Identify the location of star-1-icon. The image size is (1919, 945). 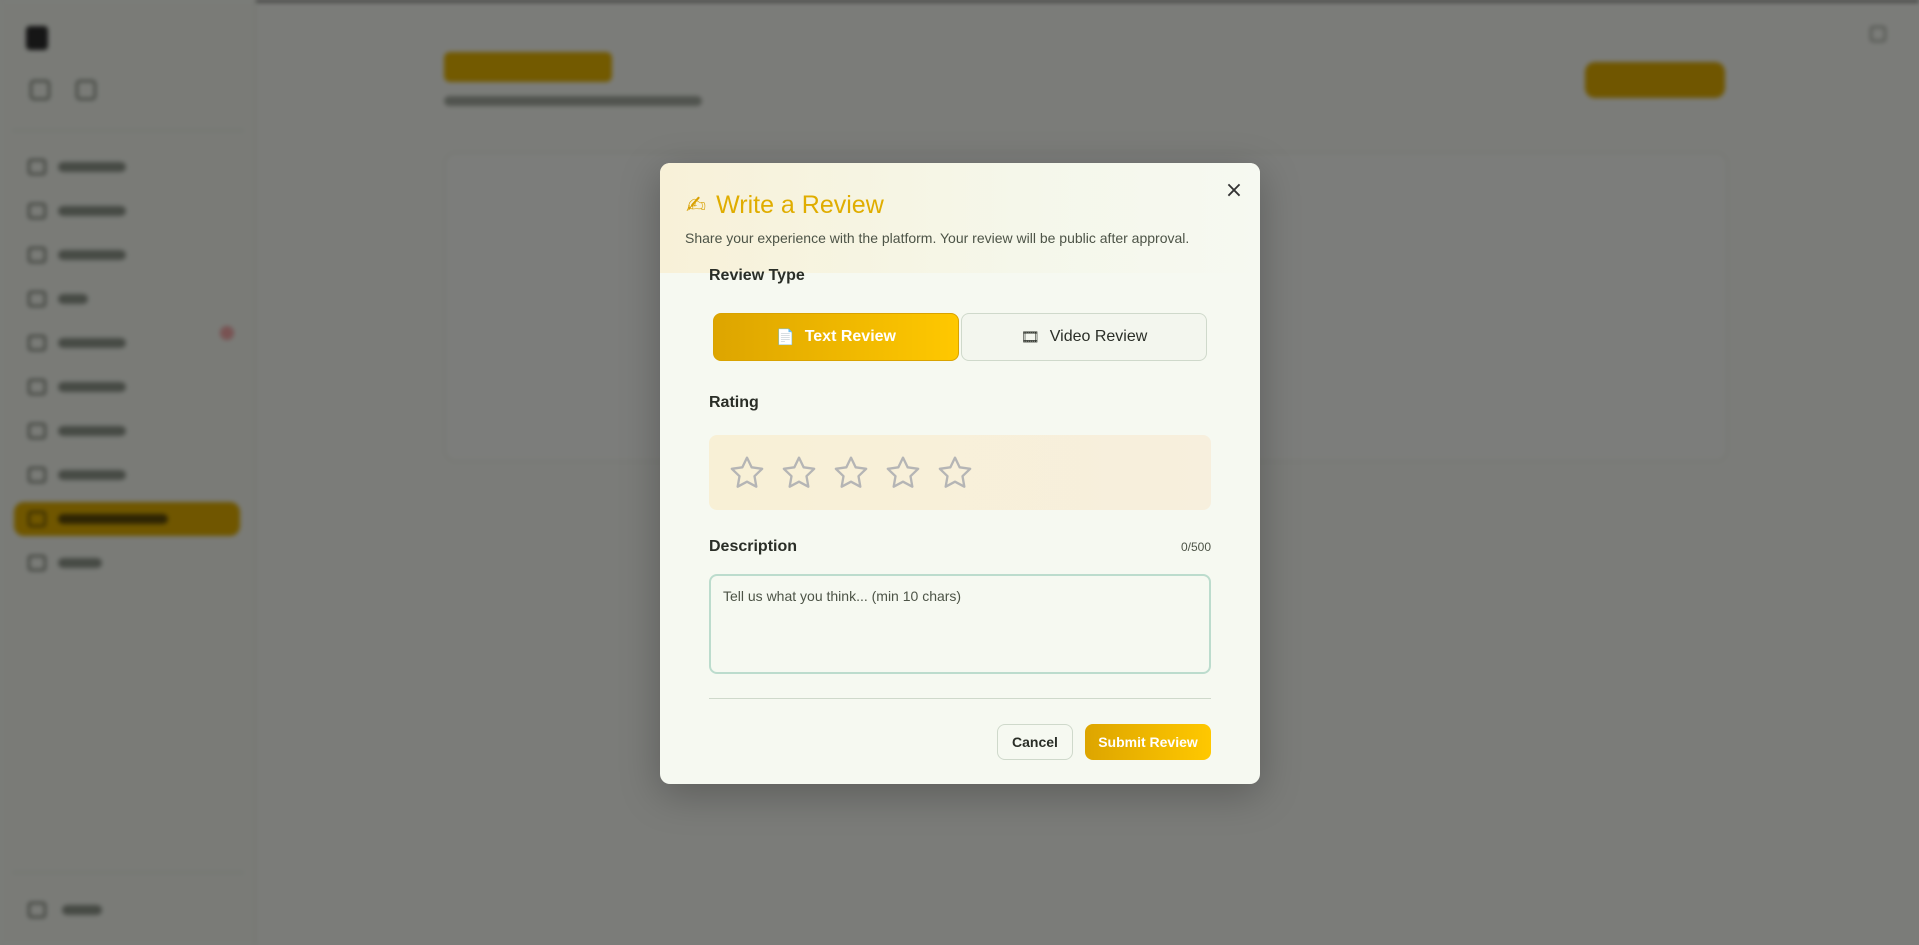
(747, 473).